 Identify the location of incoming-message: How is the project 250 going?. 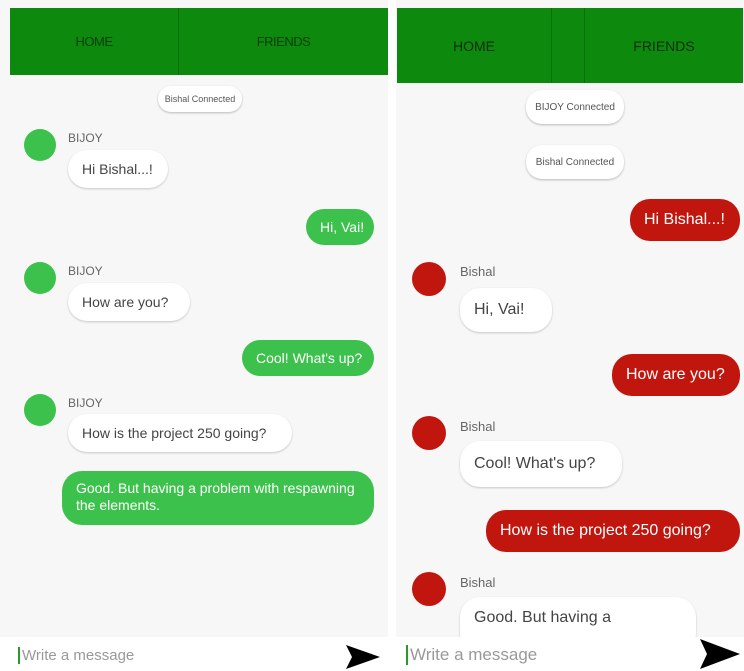
(180, 433).